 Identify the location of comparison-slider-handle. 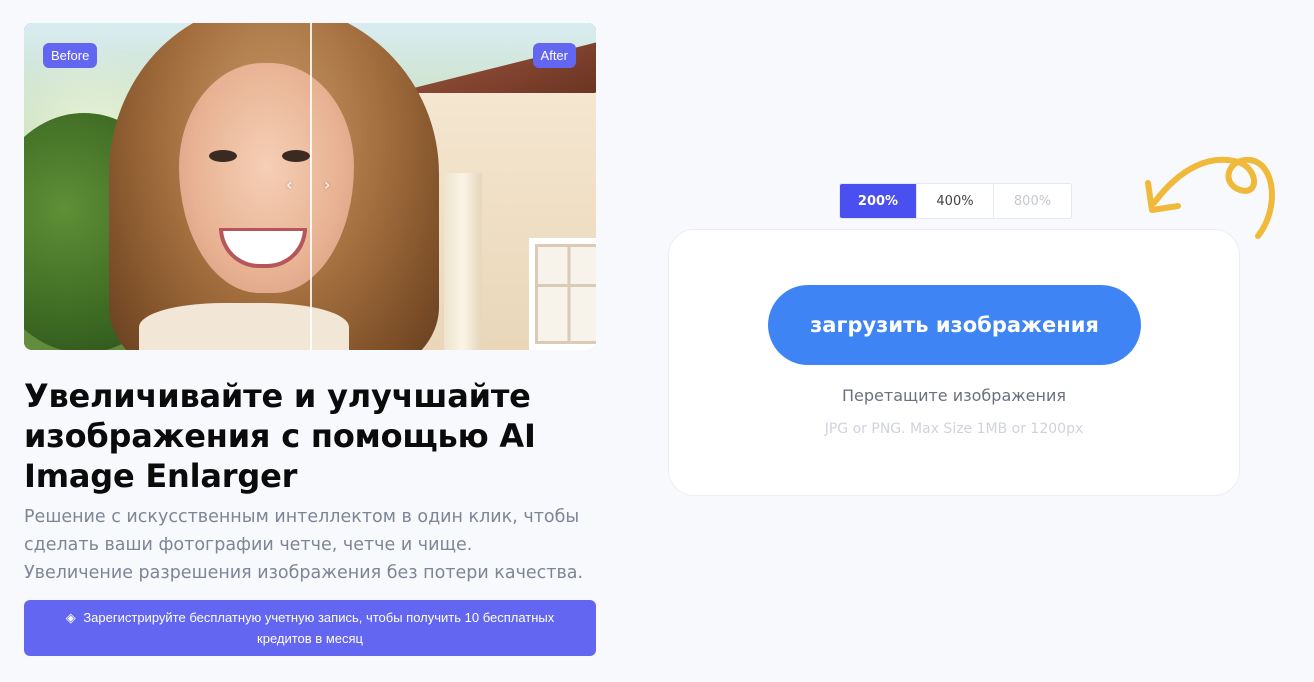
(311, 186).